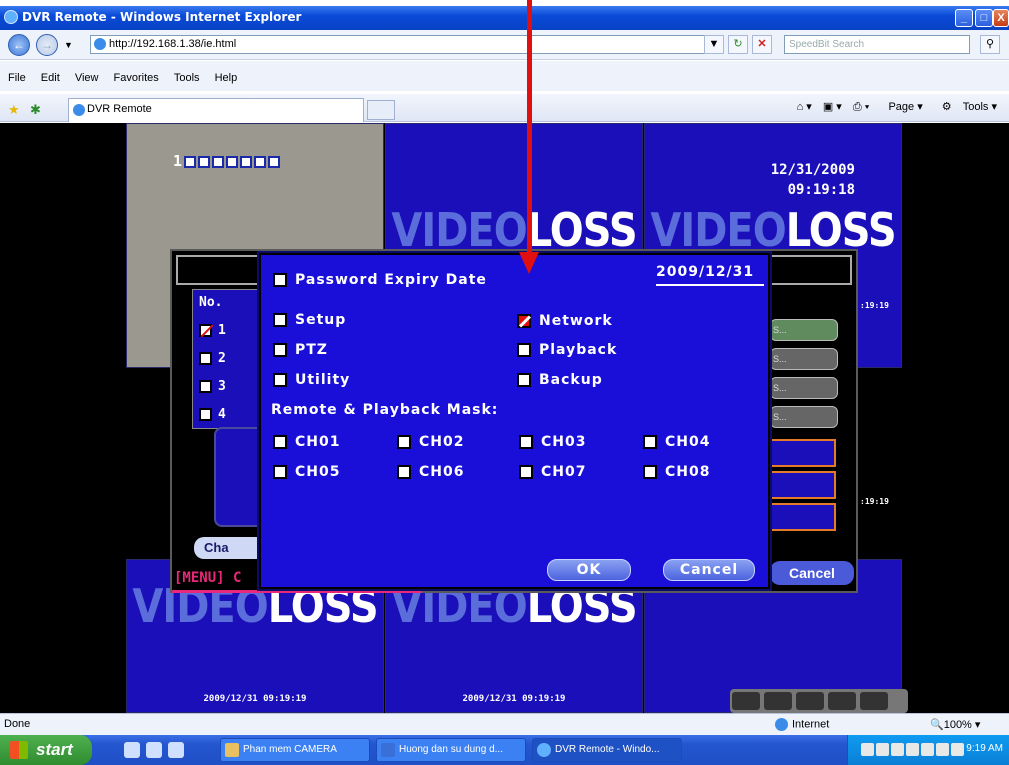  What do you see at coordinates (50, 78) in the screenshot?
I see `menu-edit: Edit` at bounding box center [50, 78].